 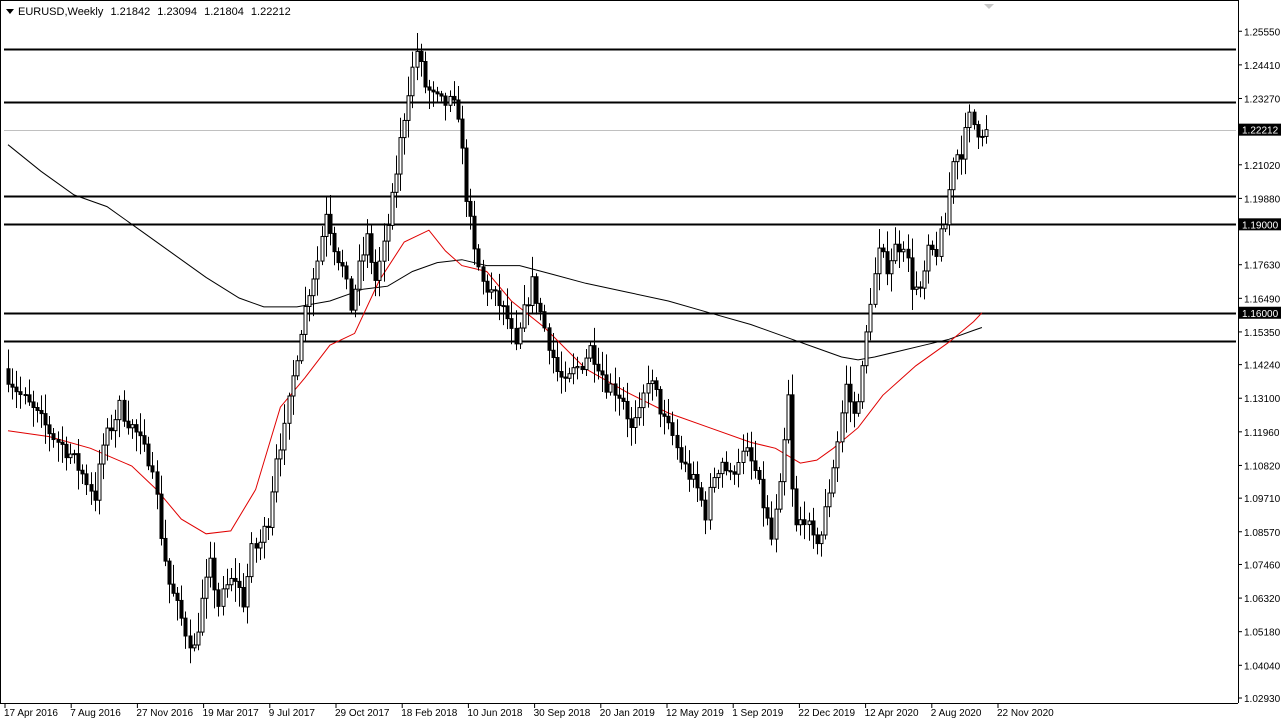 What do you see at coordinates (1262, 433) in the screenshot?
I see `y-tick-label: 1.11960` at bounding box center [1262, 433].